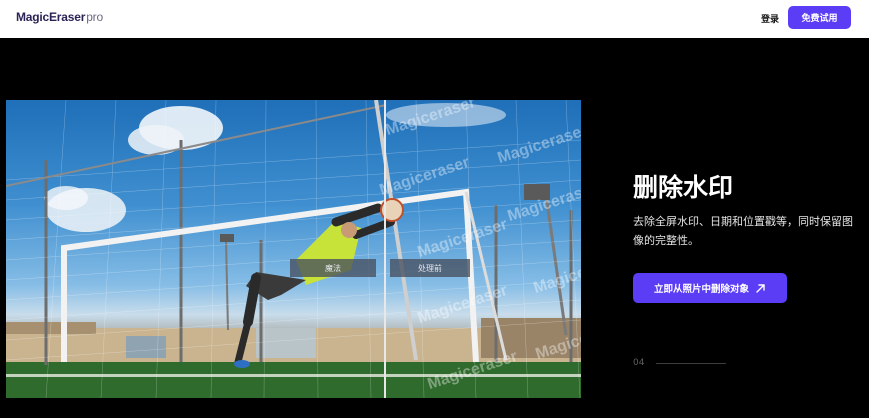 The height and width of the screenshot is (418, 869). Describe the element at coordinates (691, 363) in the screenshot. I see `slide-progress-line` at that location.